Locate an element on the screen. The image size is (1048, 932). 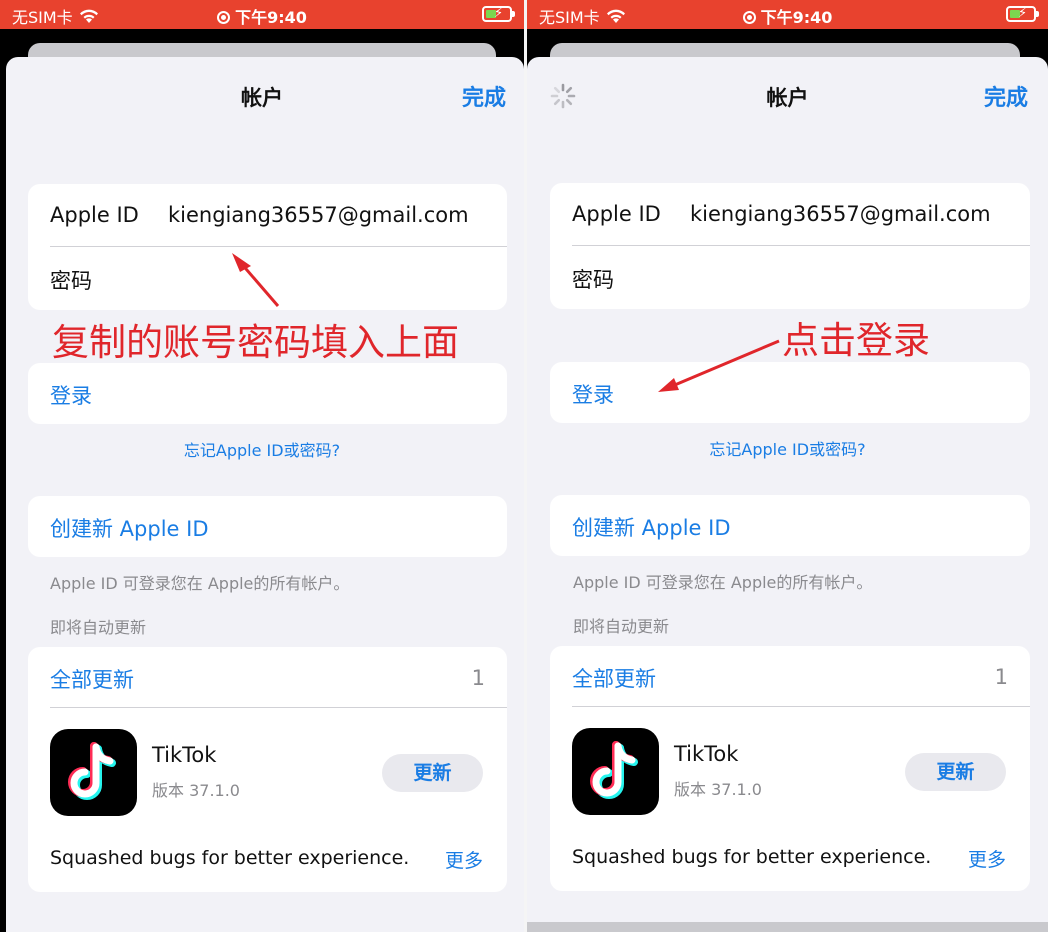
bottom-bar is located at coordinates (787, 927).